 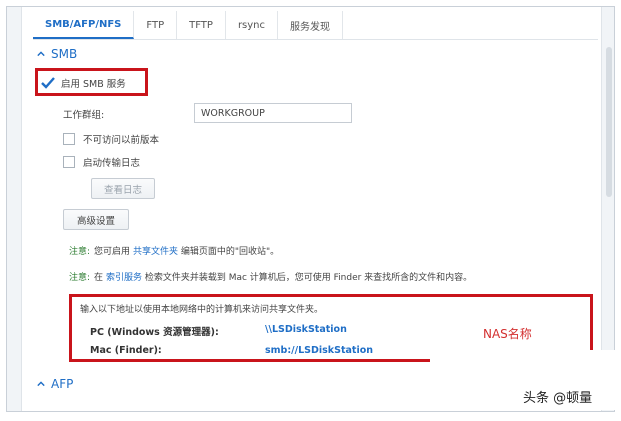 What do you see at coordinates (319, 350) in the screenshot?
I see `mac-address: smb://LSDiskStation` at bounding box center [319, 350].